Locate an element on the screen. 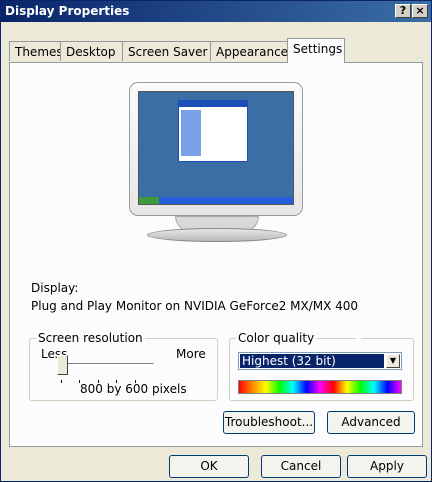 This screenshot has height=482, width=432. apply-button: Apply is located at coordinates (387, 466).